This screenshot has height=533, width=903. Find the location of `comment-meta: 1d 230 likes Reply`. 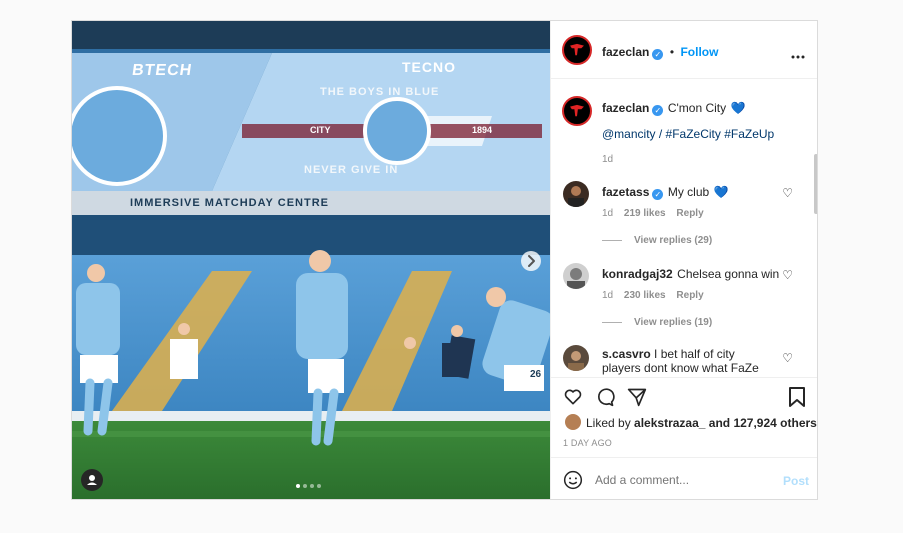

comment-meta: 1d 230 likes Reply is located at coordinates (653, 295).